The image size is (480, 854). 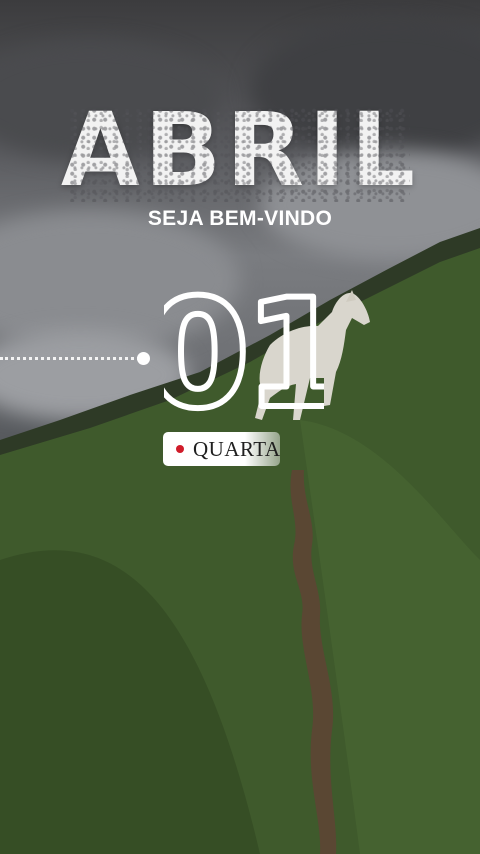 I want to click on day-number-outline: 01, so click(x=244, y=358).